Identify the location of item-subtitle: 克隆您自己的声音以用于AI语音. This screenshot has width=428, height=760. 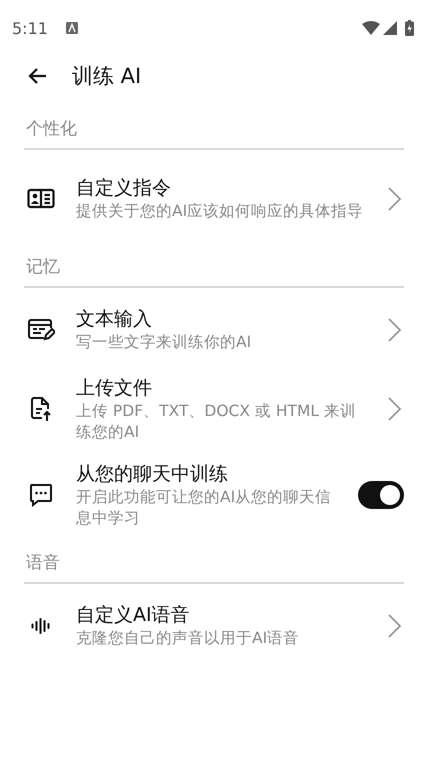
(188, 638).